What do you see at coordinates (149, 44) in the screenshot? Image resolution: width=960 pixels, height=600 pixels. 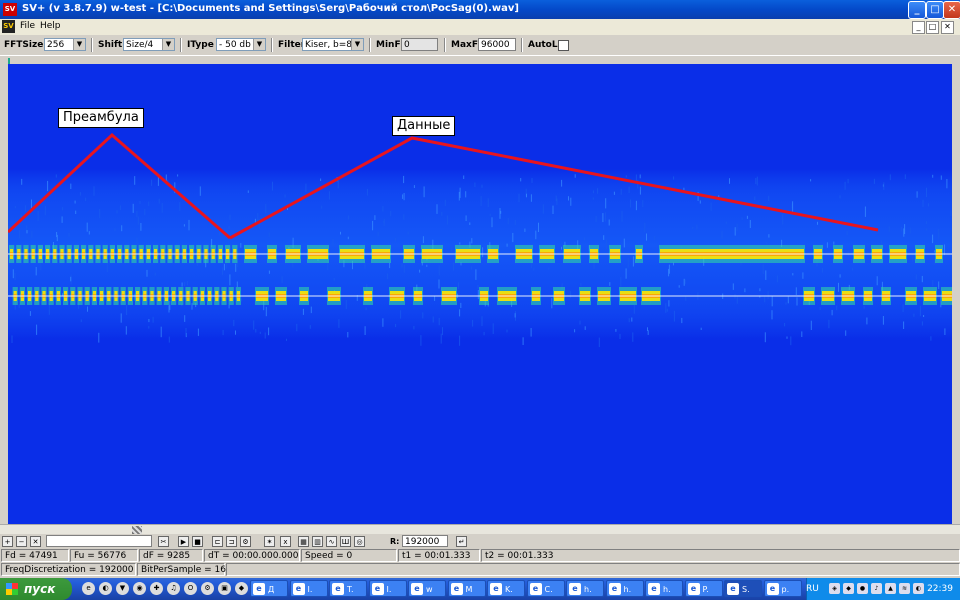 I see `shift-select: Size/4 ▼` at bounding box center [149, 44].